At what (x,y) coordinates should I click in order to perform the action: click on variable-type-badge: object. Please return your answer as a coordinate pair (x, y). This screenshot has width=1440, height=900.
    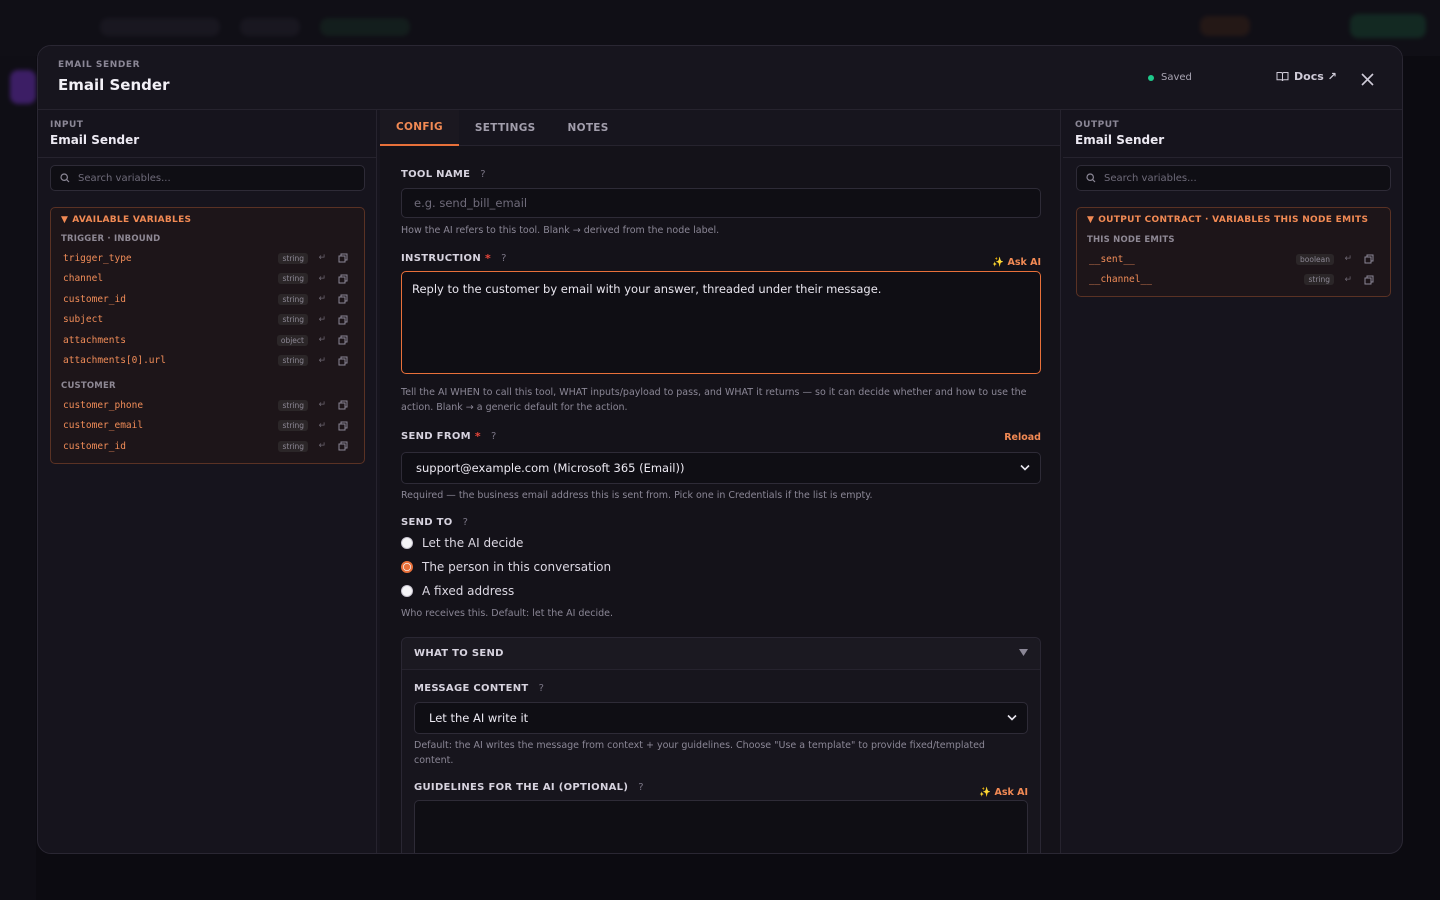
    Looking at the image, I should click on (292, 340).